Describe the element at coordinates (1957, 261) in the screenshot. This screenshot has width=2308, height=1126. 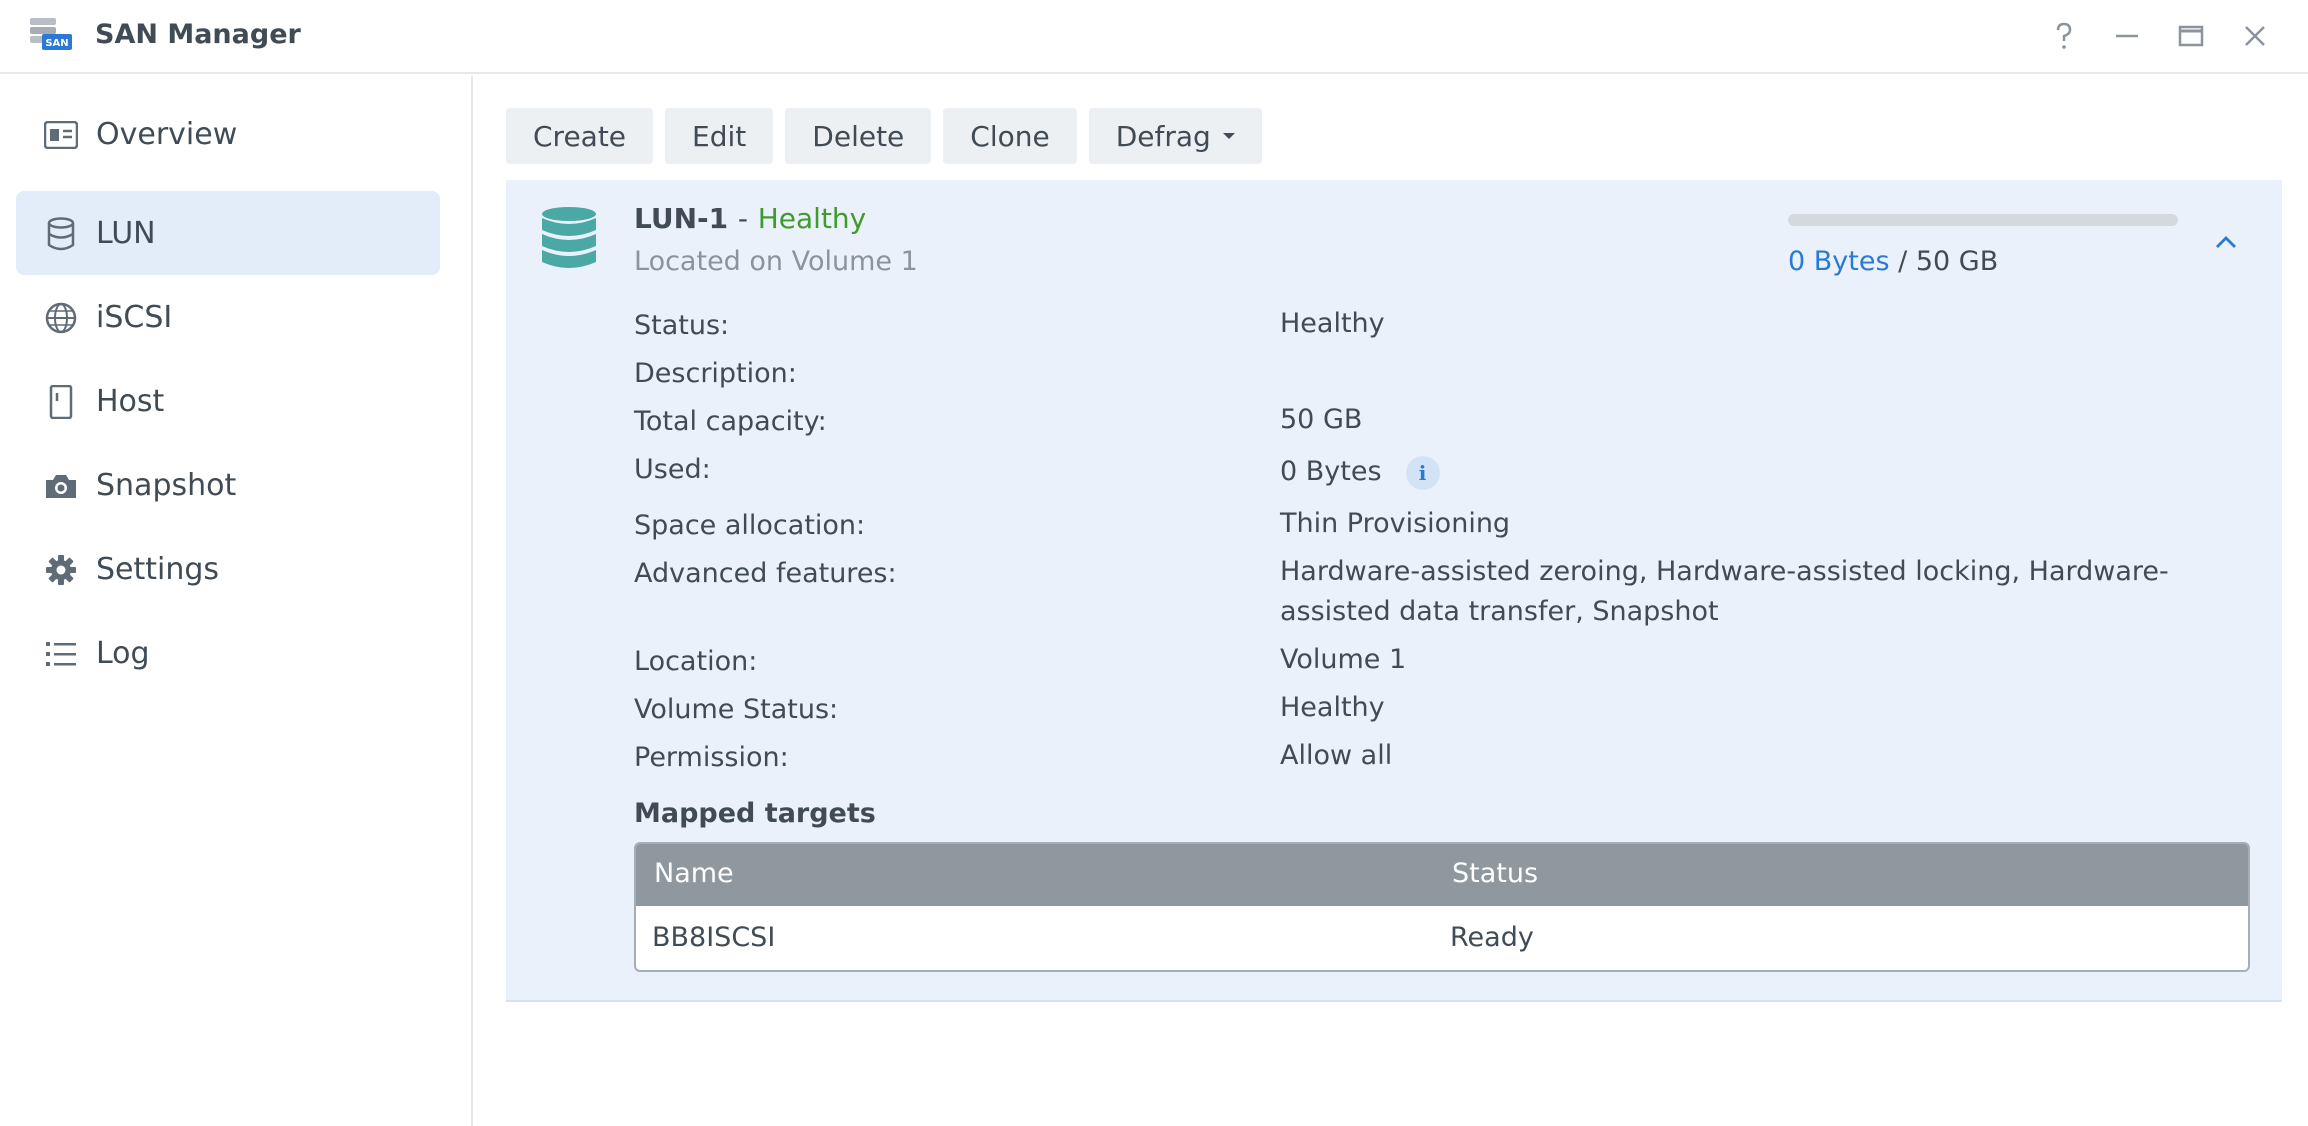
I see `usage-total: 50 GB` at that location.